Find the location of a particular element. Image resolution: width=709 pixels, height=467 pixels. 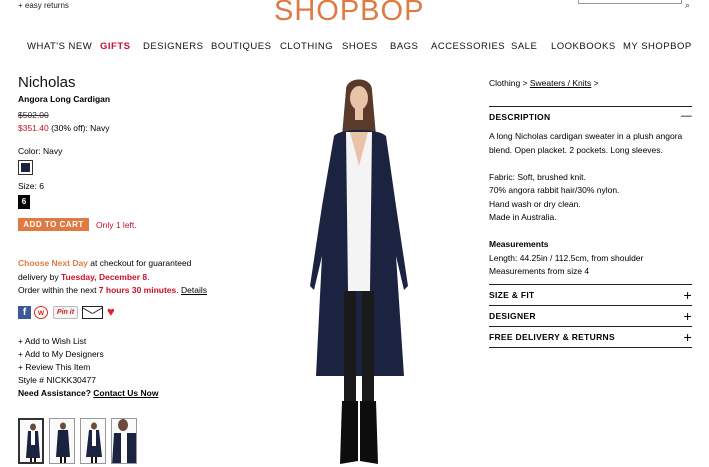

size-fit-title: SIZE & FIT is located at coordinates (512, 295).